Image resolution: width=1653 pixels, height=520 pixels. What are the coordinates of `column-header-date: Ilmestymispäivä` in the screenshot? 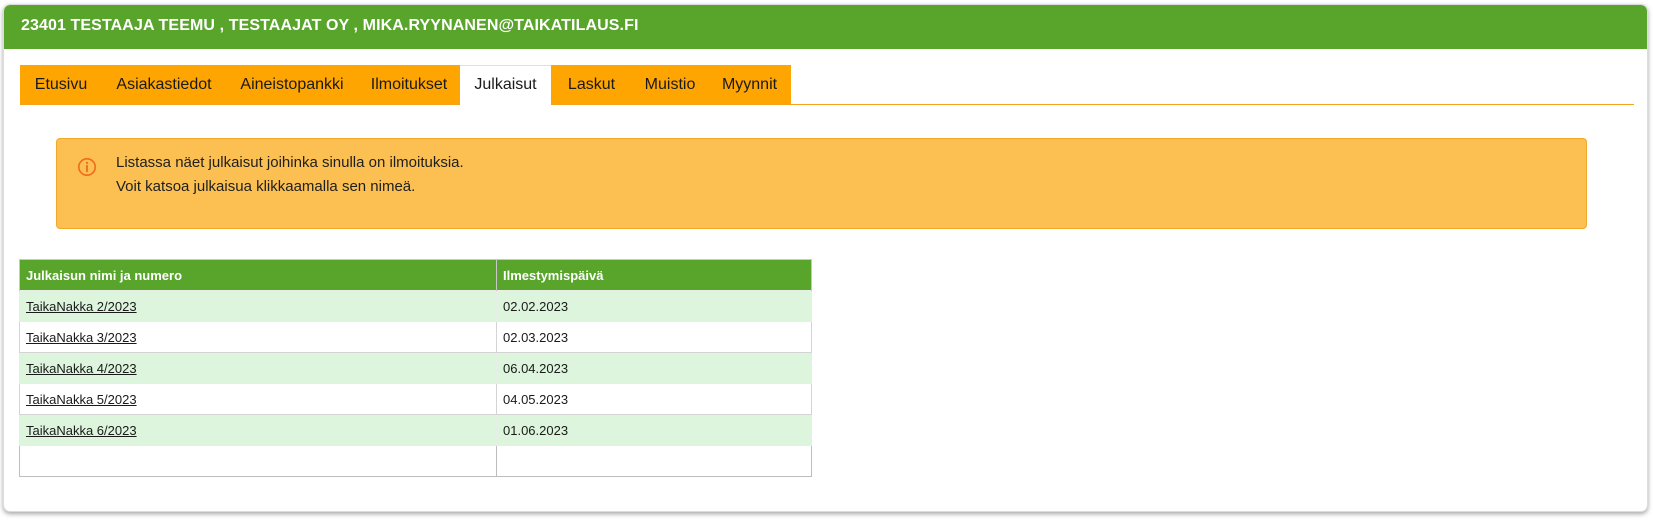 It's located at (654, 275).